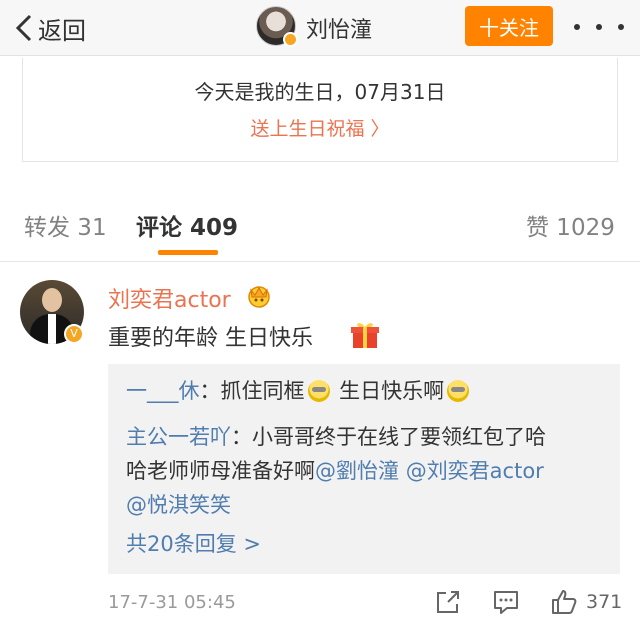 The height and width of the screenshot is (617, 640). Describe the element at coordinates (570, 225) in the screenshot. I see `tab-likes: 赞 1029` at that location.